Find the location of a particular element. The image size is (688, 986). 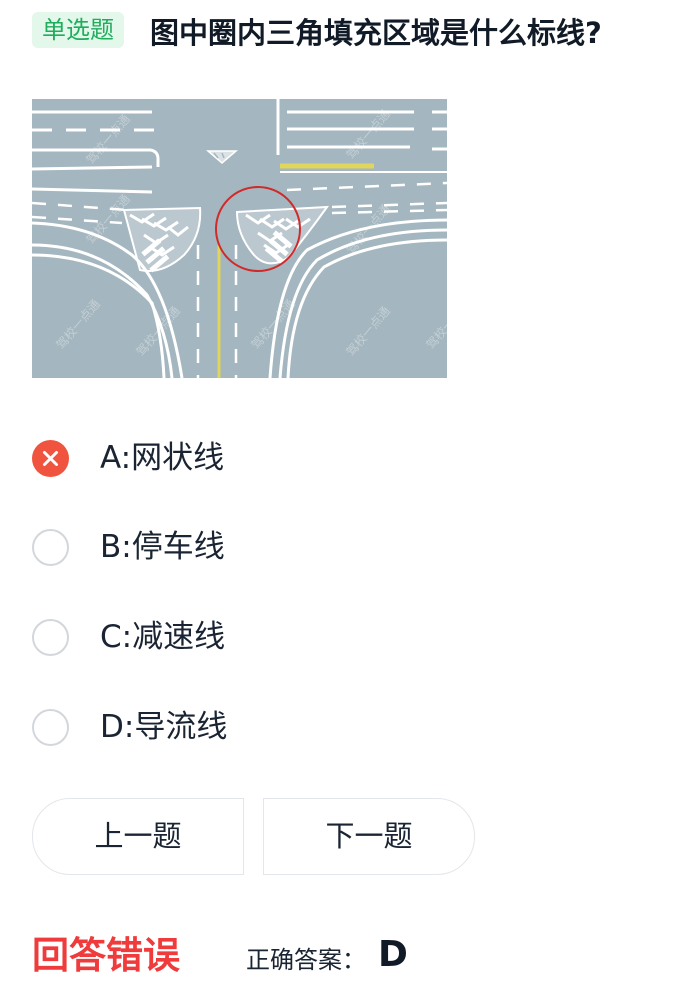

wrong-mark-icon is located at coordinates (50, 458).